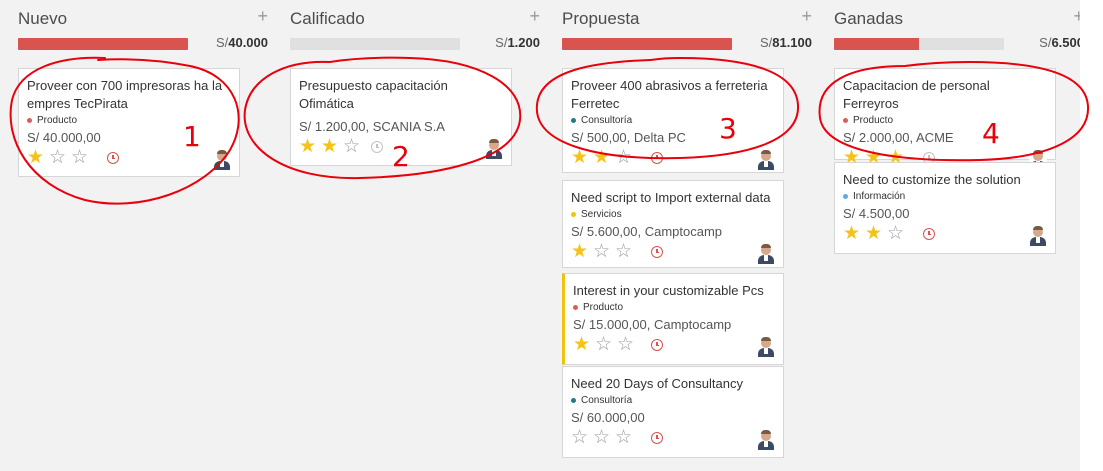  I want to click on priority-stars: ☆ ☆ ☆, so click(604, 438).